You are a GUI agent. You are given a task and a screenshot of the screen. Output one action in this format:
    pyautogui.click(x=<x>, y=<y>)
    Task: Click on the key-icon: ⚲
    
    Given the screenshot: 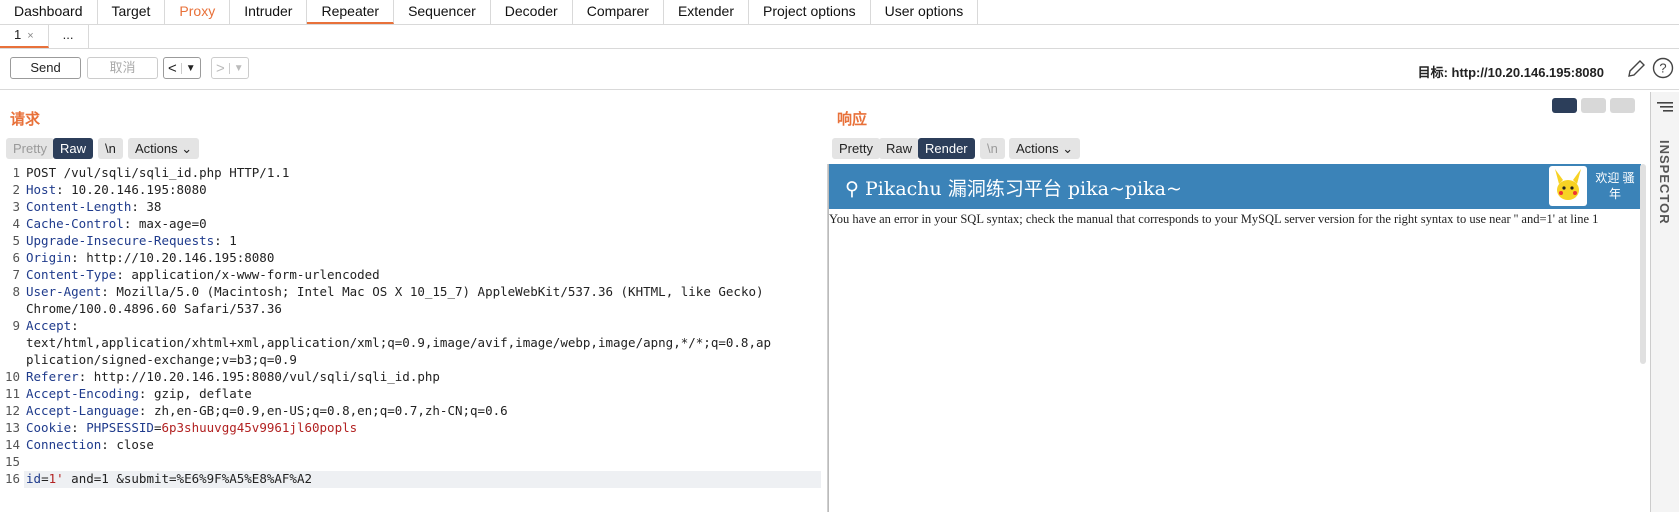 What is the action you would take?
    pyautogui.click(x=852, y=189)
    